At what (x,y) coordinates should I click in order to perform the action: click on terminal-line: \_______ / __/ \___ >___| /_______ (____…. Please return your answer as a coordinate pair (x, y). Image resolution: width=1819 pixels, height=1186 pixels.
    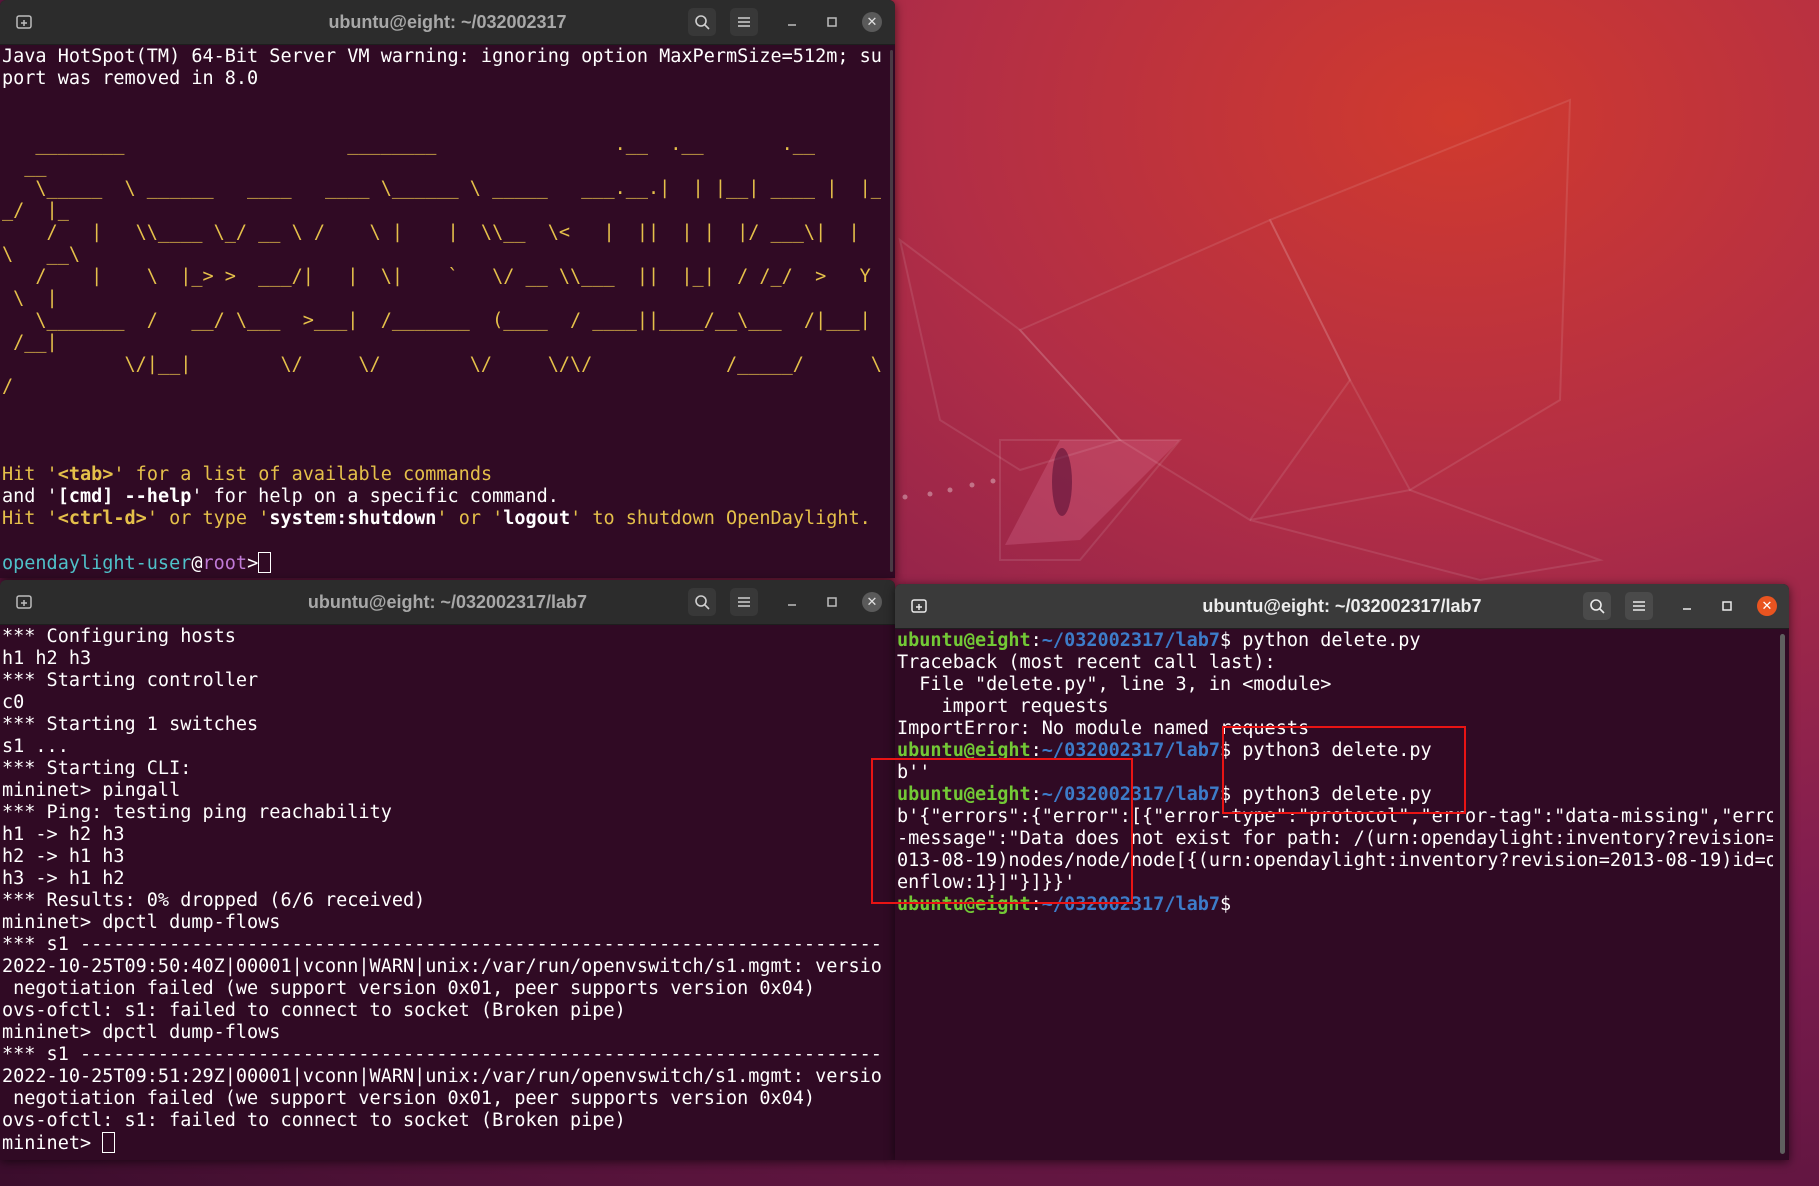
    Looking at the image, I should click on (441, 321).